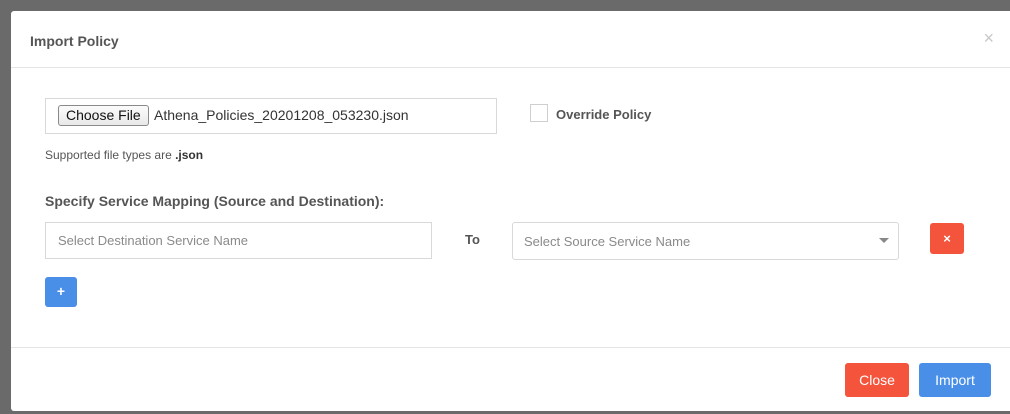  What do you see at coordinates (510, 39) in the screenshot?
I see `modal-header: Import Policy ×` at bounding box center [510, 39].